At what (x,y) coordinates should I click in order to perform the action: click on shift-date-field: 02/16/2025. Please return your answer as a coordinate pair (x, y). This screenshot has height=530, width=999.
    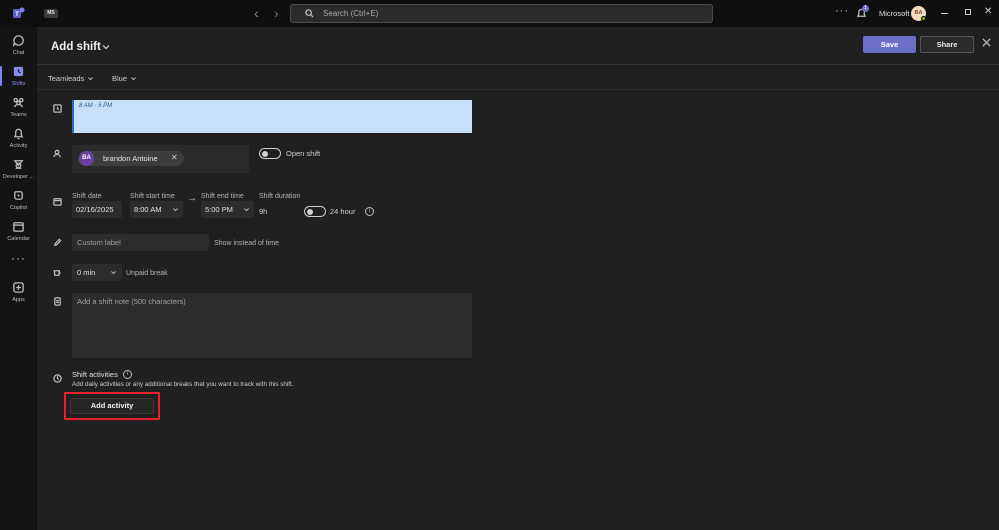
    Looking at the image, I should click on (97, 209).